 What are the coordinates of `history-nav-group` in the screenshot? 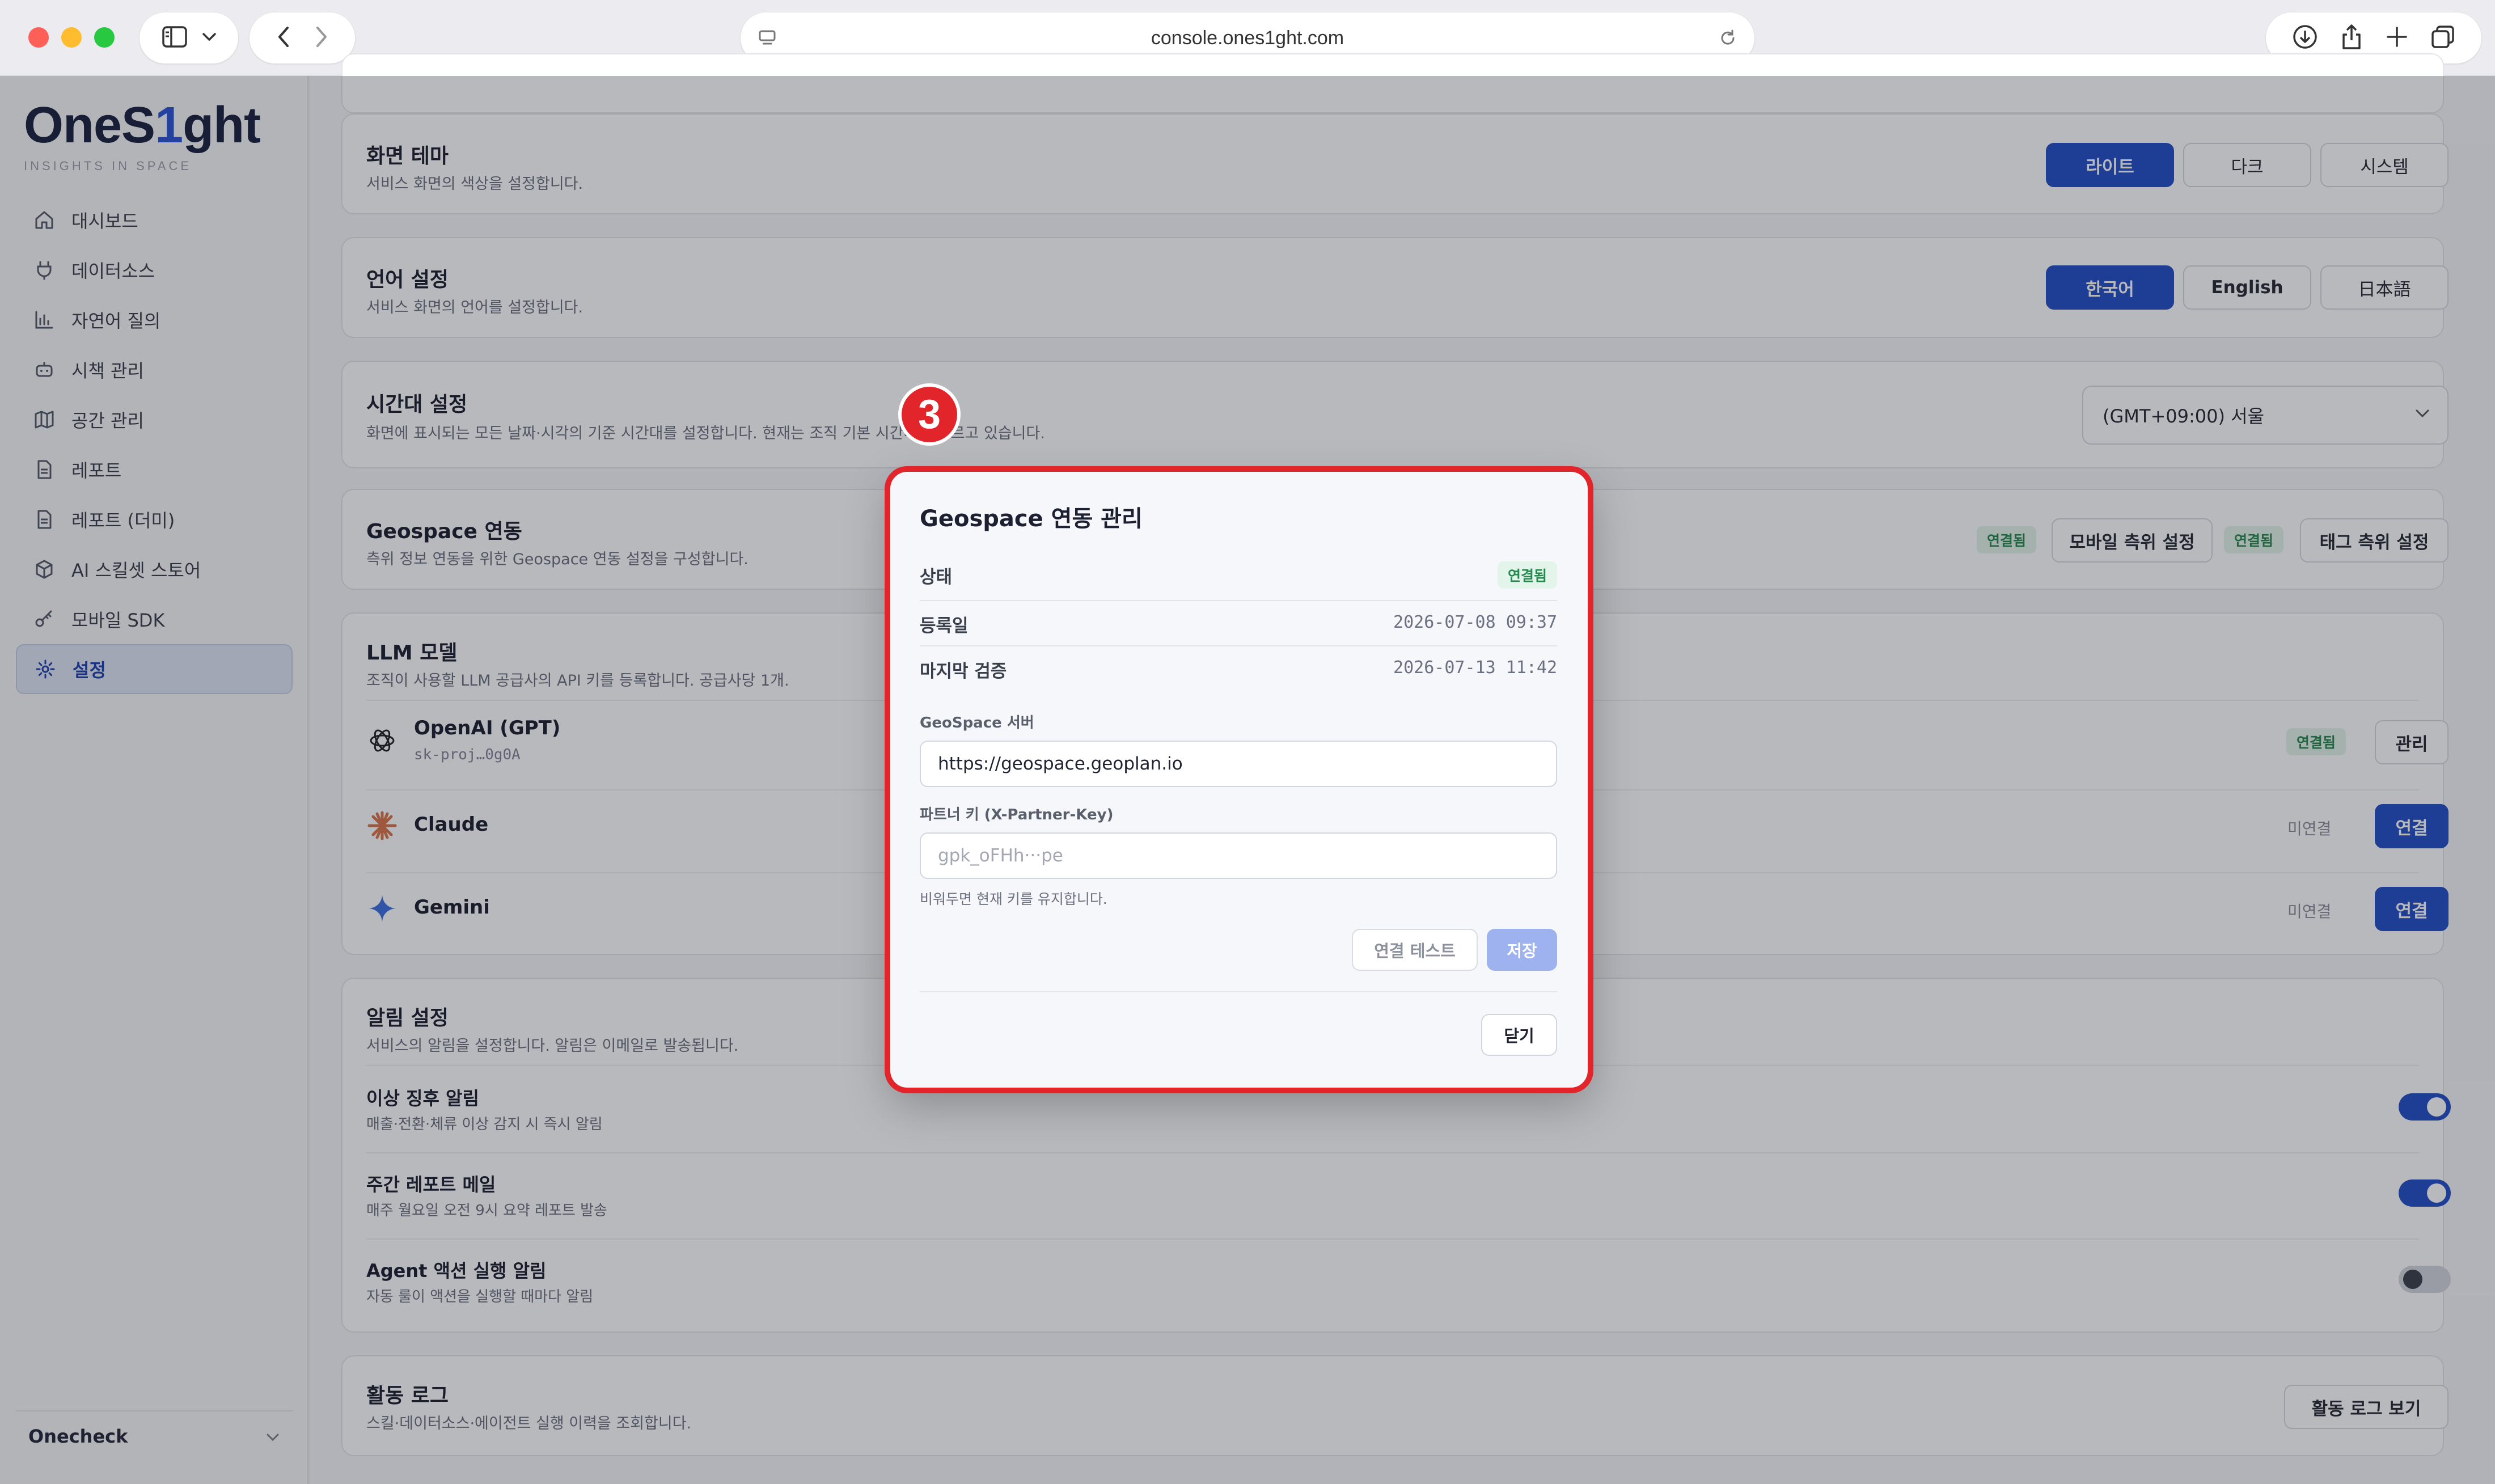 It's located at (302, 38).